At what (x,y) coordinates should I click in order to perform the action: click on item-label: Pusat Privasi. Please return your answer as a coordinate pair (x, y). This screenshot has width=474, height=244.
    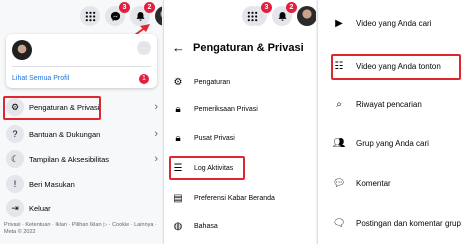
    Looking at the image, I should click on (214, 138).